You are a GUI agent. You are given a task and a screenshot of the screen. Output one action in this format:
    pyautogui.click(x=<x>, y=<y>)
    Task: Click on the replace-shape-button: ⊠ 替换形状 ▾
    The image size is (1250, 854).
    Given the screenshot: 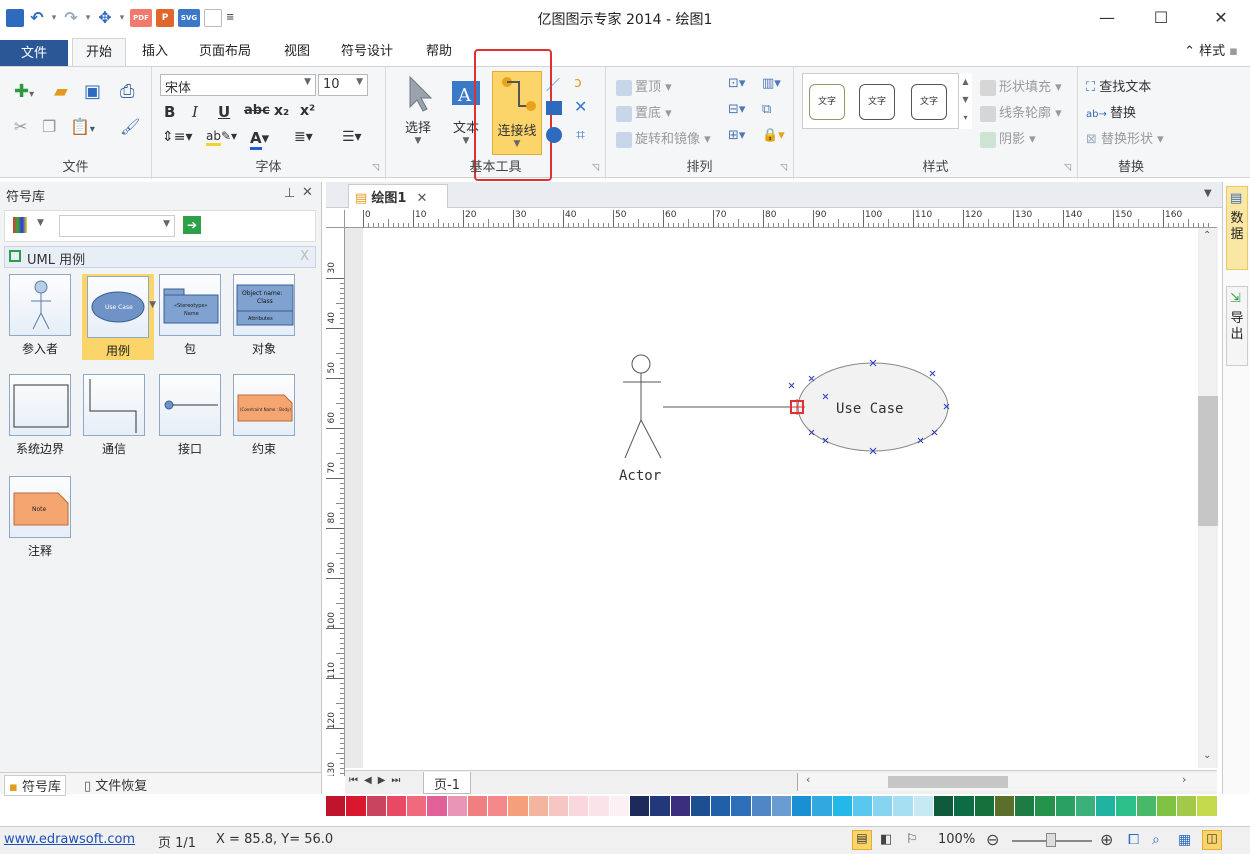 What is the action you would take?
    pyautogui.click(x=1125, y=137)
    